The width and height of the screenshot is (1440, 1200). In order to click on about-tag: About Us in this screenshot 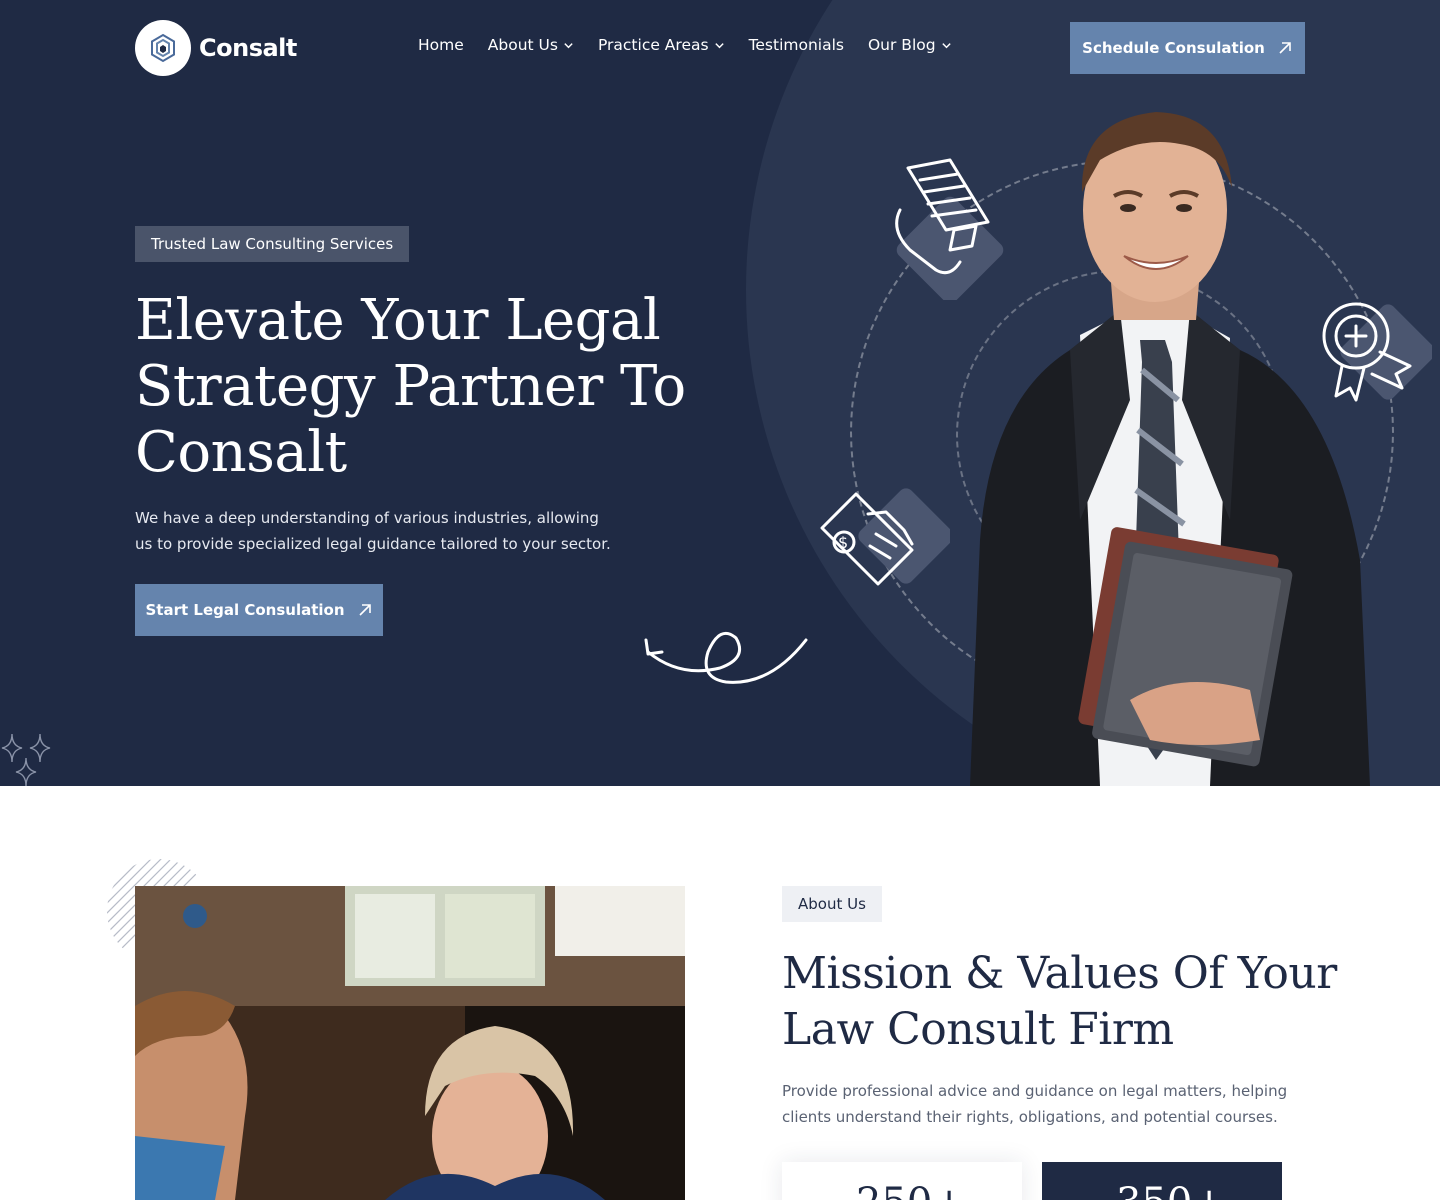, I will do `click(832, 904)`.